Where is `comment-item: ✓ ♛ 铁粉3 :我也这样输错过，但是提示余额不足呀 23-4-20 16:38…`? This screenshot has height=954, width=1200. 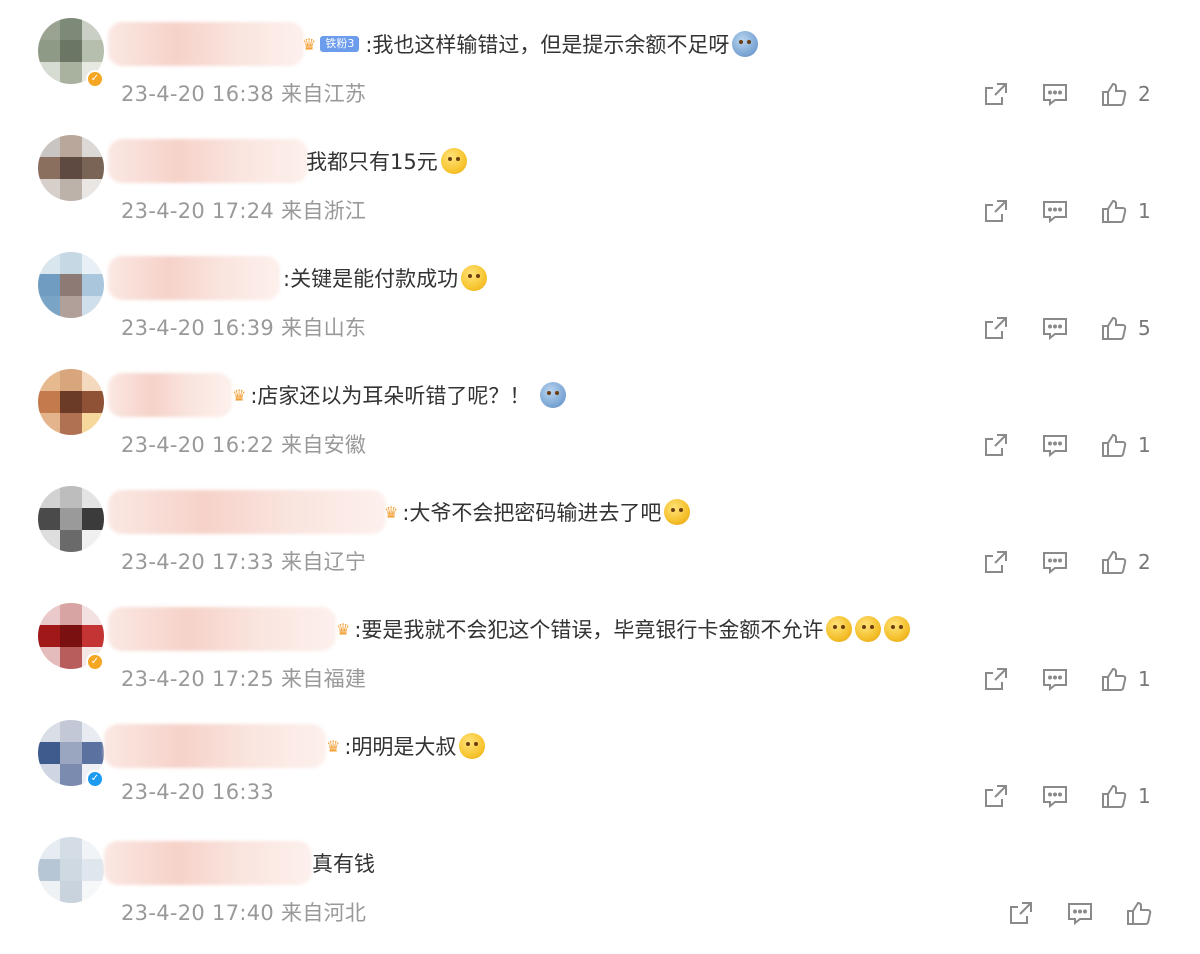
comment-item: ✓ ♛ 铁粉3 :我也这样输错过，但是提示余额不足呀 23-4-20 16:38… is located at coordinates (600, 76).